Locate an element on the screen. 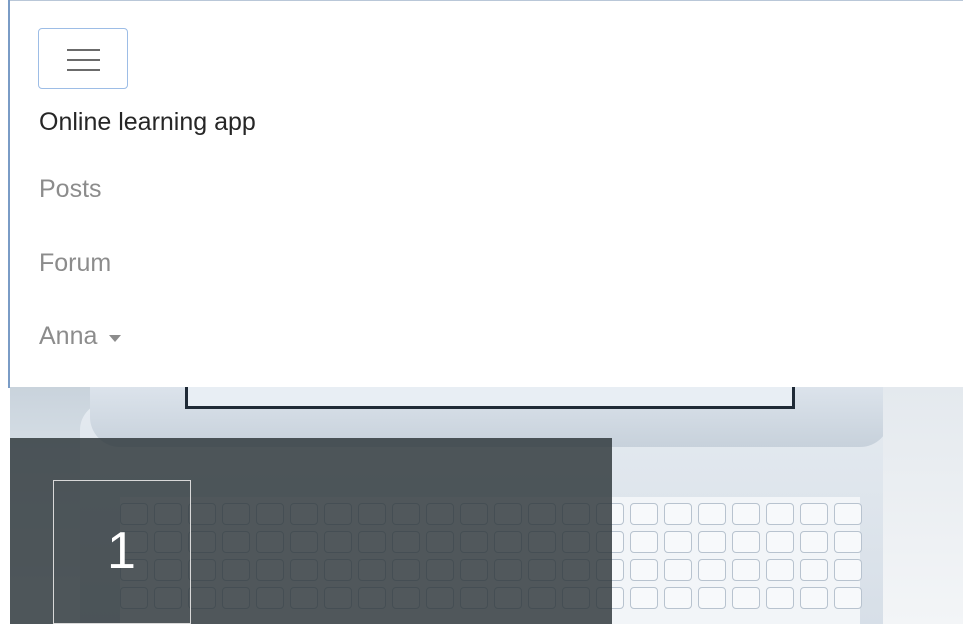  user-name-label: Anna is located at coordinates (68, 336).